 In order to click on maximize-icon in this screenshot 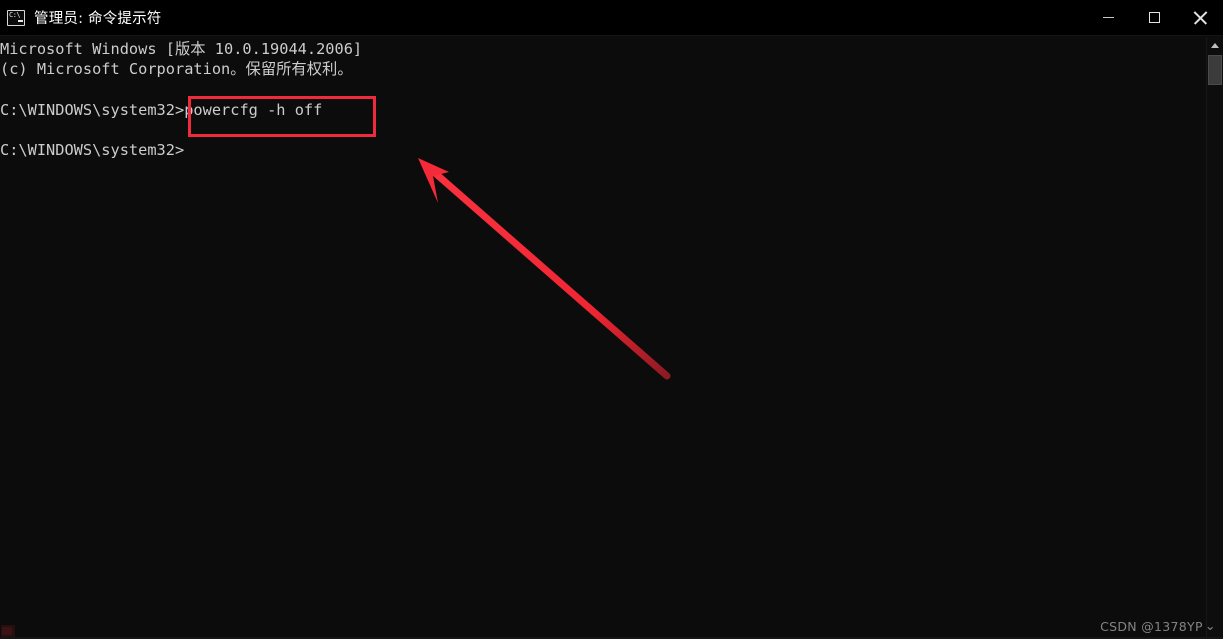, I will do `click(1154, 17)`.